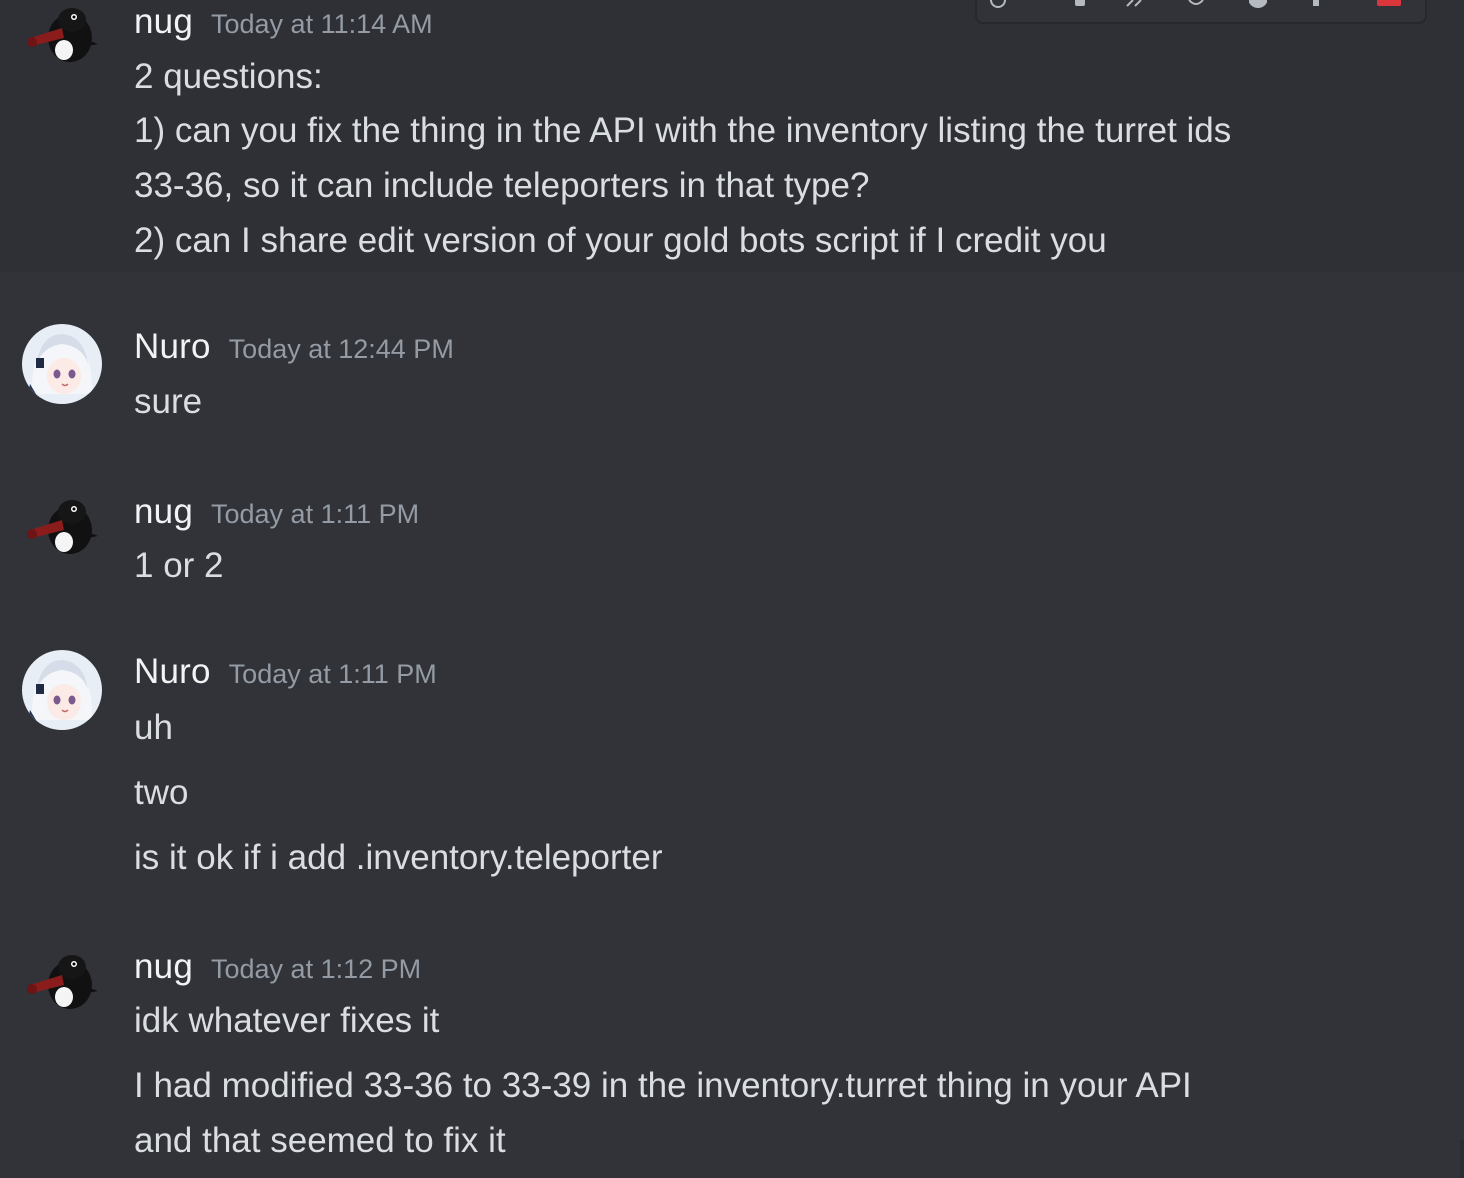 The width and height of the screenshot is (1464, 1178). I want to click on edit-icon, so click(1080, 5).